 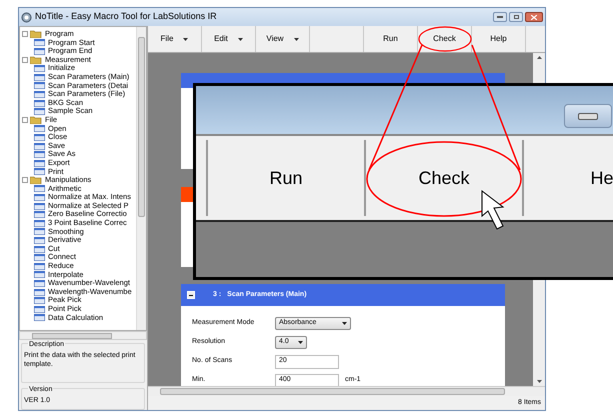 I want to click on menu-button: Edit, so click(x=221, y=39).